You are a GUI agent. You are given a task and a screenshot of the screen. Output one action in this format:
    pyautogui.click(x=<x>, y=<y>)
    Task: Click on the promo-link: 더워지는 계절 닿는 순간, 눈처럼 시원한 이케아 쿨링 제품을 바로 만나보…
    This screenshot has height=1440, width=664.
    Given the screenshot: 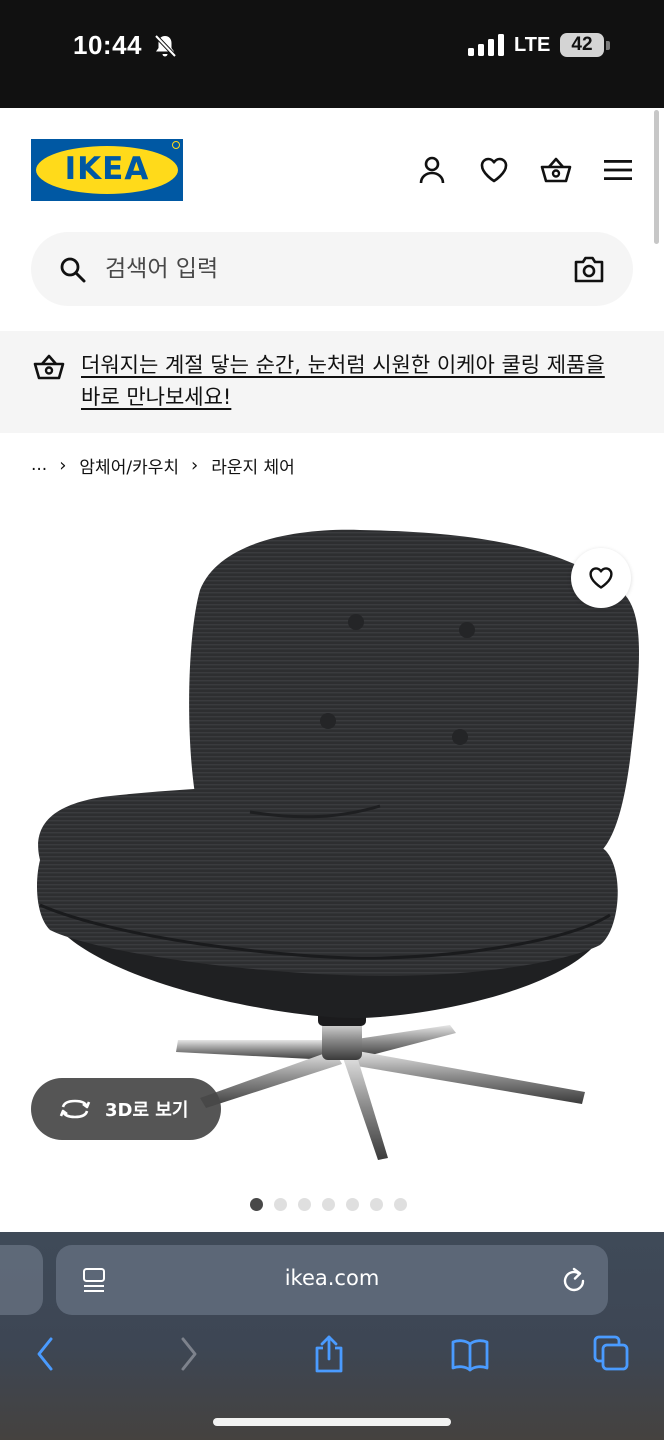 What is the action you would take?
    pyautogui.click(x=353, y=381)
    